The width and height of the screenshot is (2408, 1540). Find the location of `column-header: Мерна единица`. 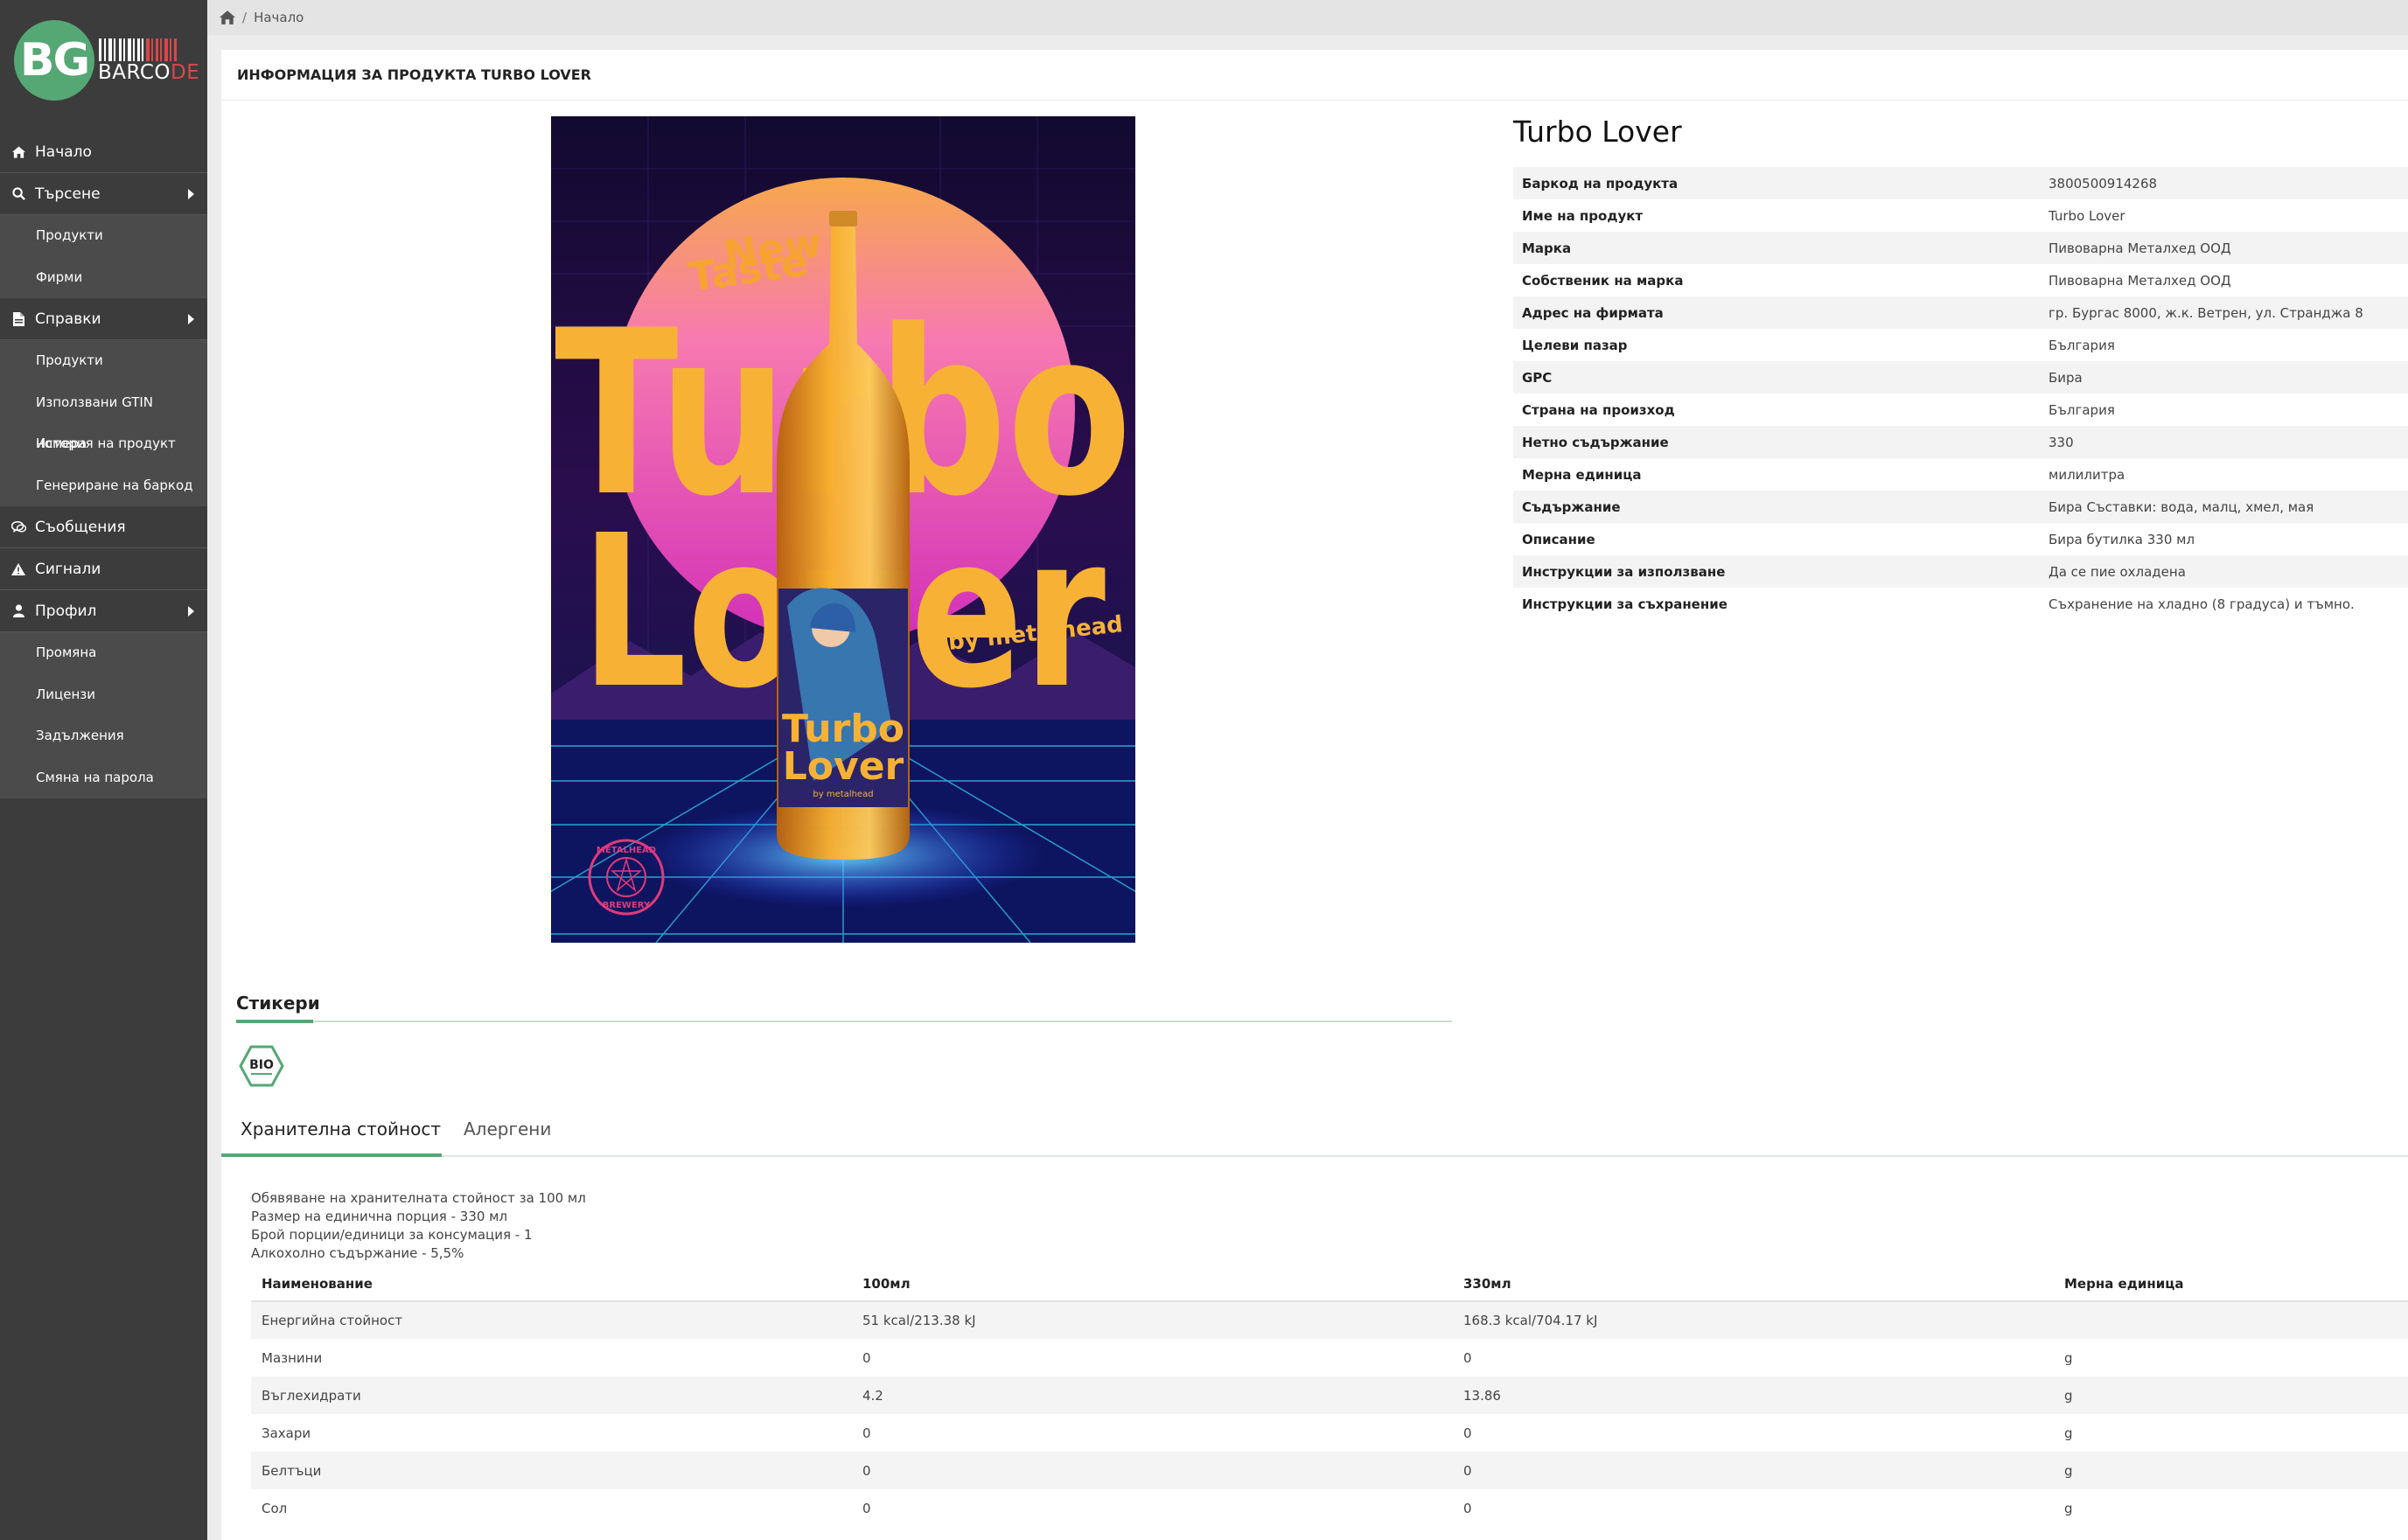

column-header: Мерна единица is located at coordinates (2231, 1284).